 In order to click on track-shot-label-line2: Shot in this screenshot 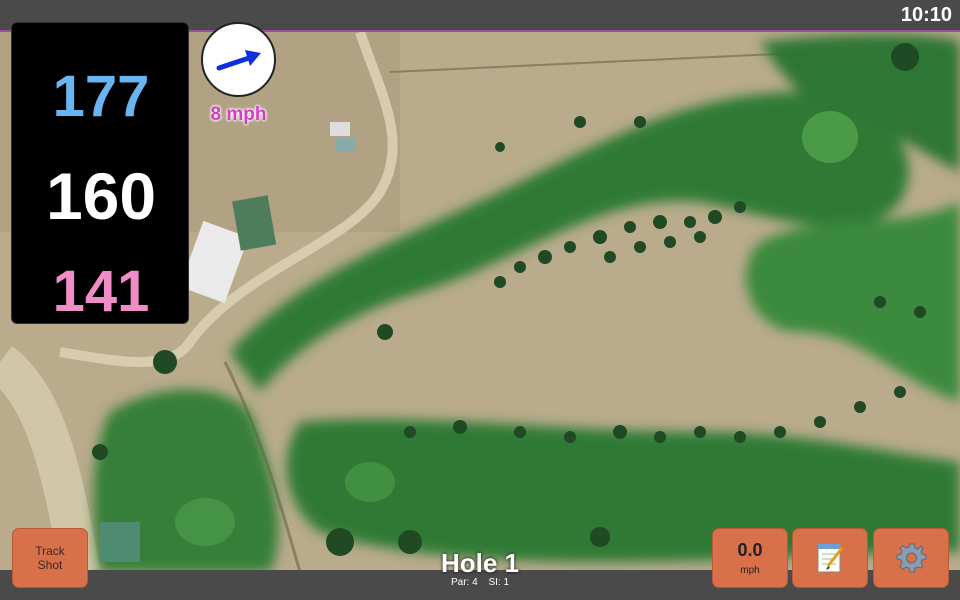, I will do `click(50, 565)`.